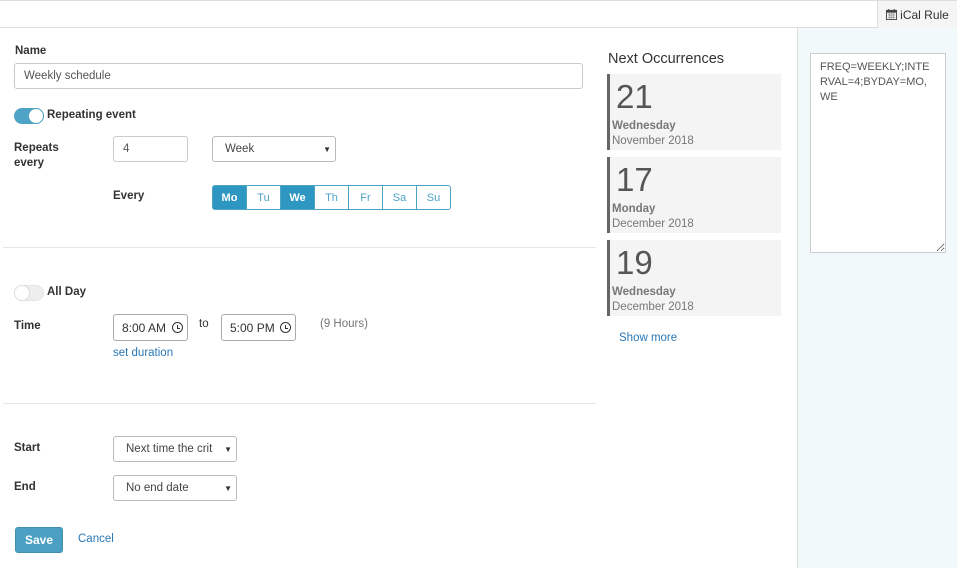 The height and width of the screenshot is (568, 957). Describe the element at coordinates (666, 59) in the screenshot. I see `next-occurrences-title: Next Occurrences` at that location.